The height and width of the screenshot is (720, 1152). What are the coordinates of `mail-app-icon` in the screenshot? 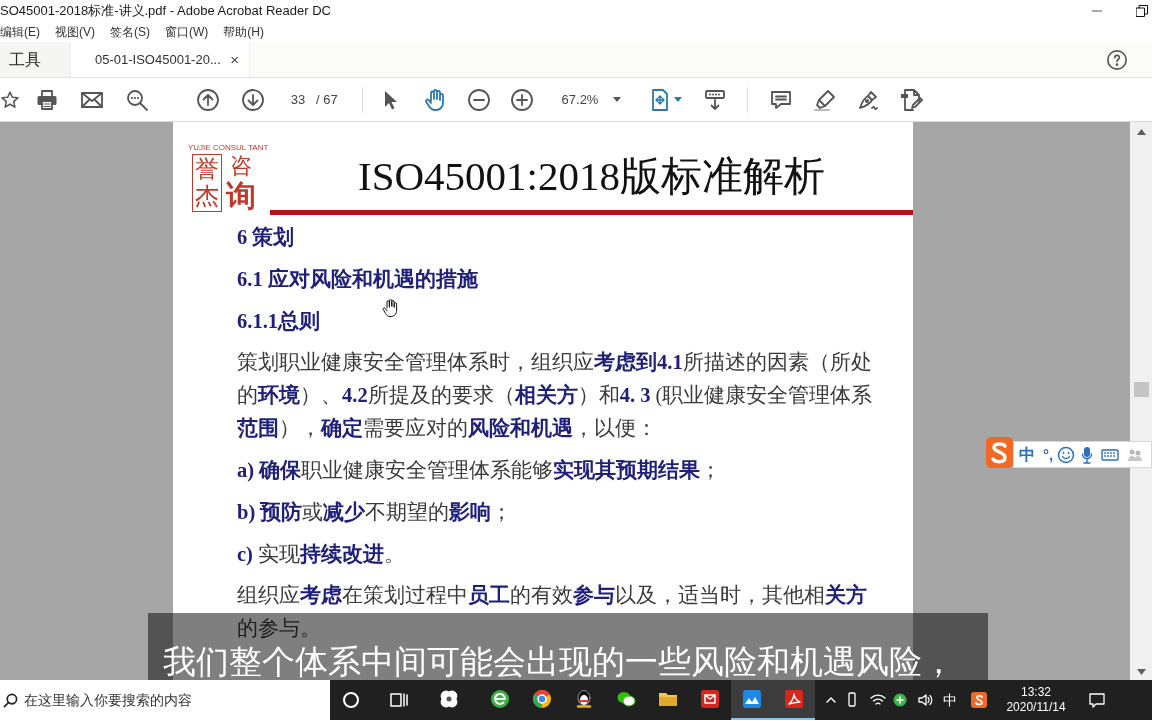 It's located at (710, 699).